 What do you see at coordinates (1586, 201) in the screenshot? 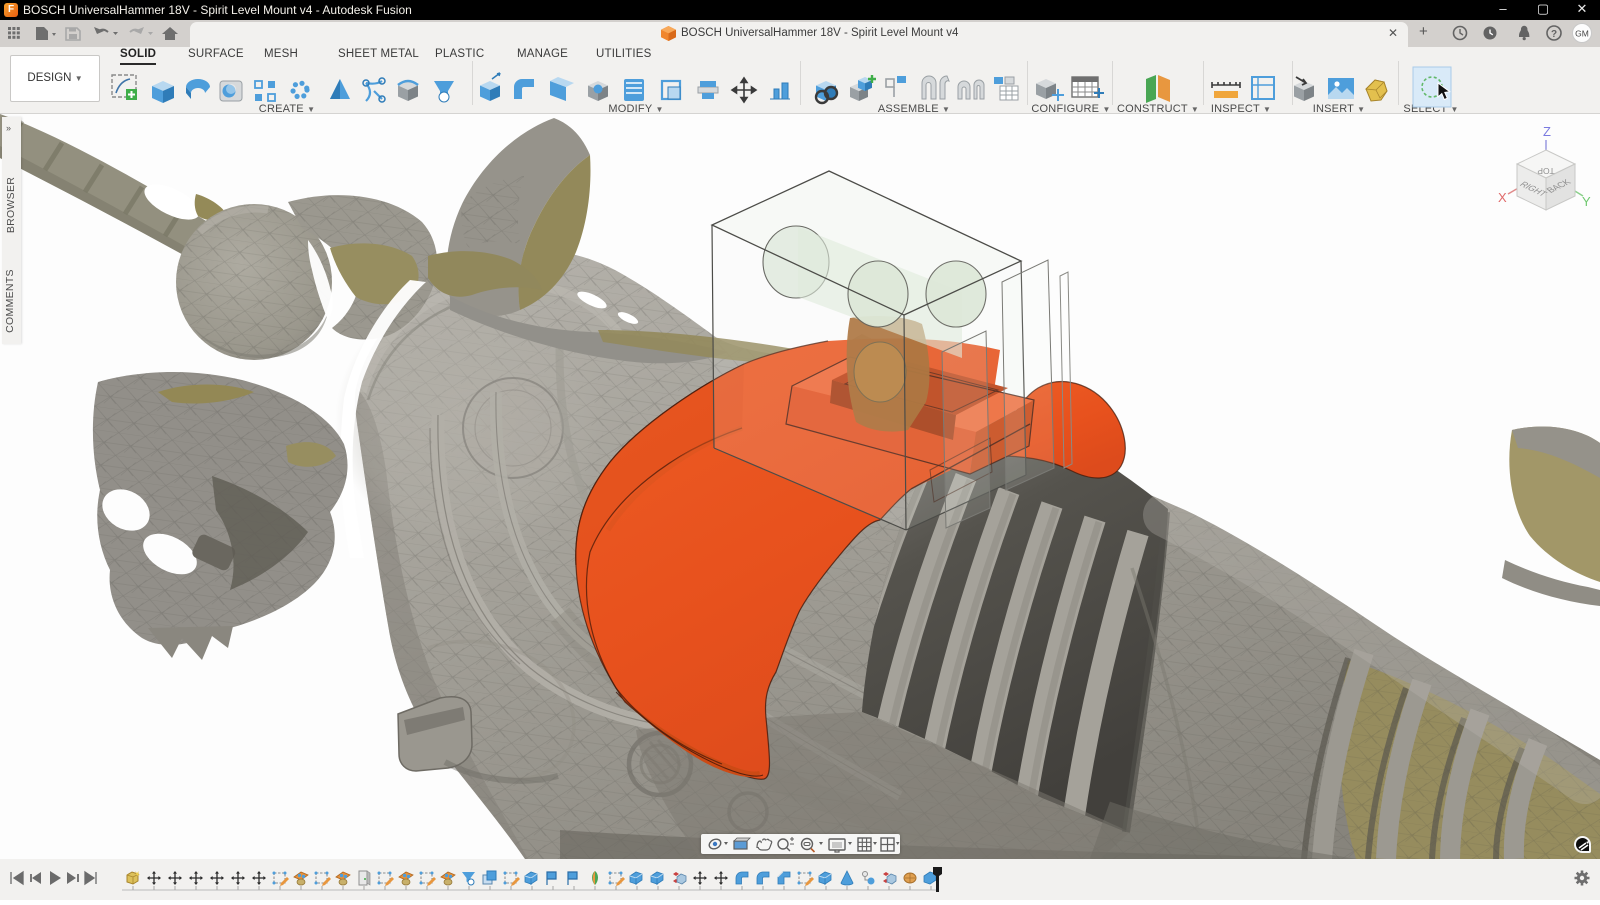
I see `svg-text: Y` at bounding box center [1586, 201].